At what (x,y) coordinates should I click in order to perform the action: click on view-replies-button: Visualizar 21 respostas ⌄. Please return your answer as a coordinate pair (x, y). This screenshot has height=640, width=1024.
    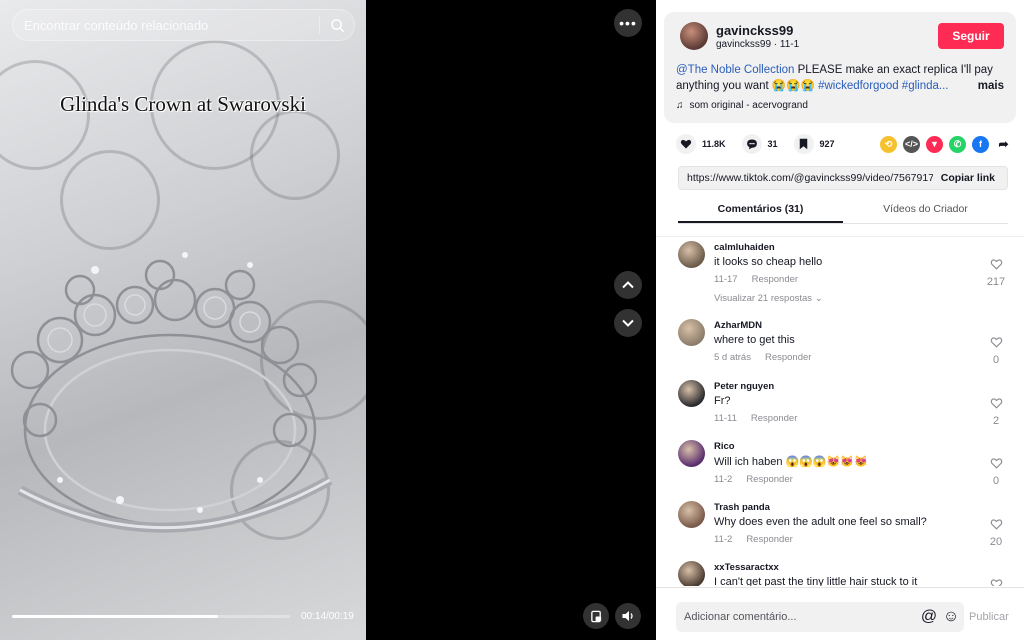
    Looking at the image, I should click on (869, 298).